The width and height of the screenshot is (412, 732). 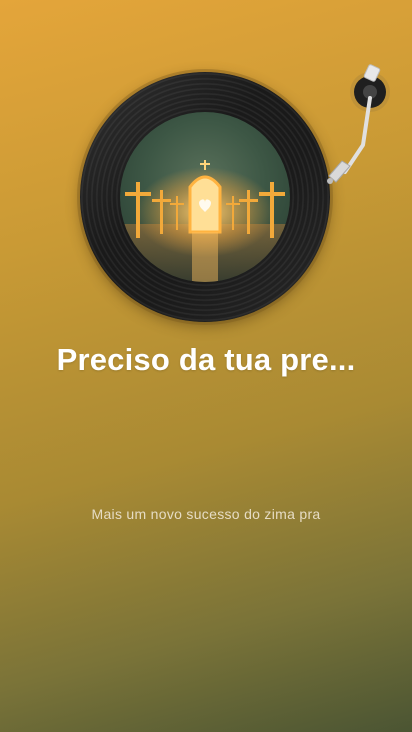 What do you see at coordinates (206, 514) in the screenshot?
I see `song-description: Mais um novo sucesso do zima pra` at bounding box center [206, 514].